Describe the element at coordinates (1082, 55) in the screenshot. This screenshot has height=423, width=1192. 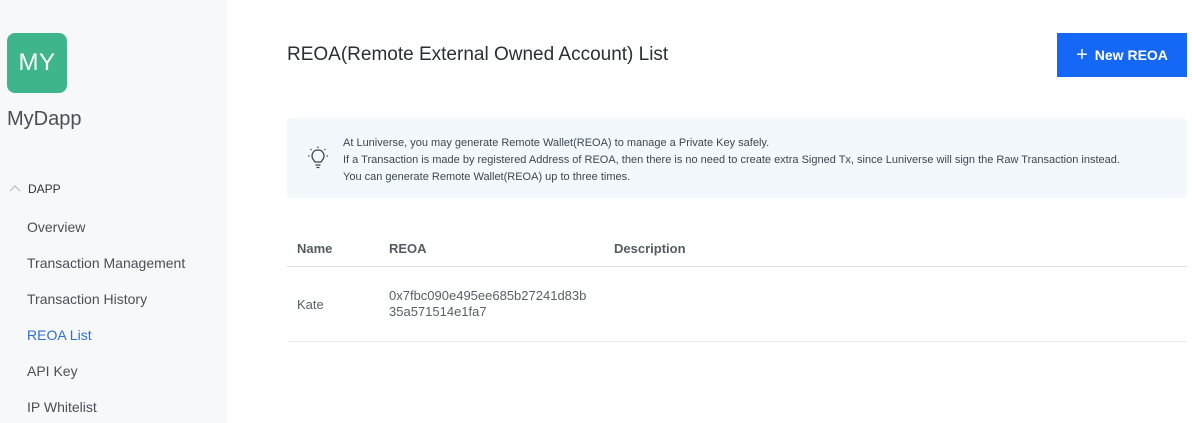
I see `plus-icon: +` at that location.